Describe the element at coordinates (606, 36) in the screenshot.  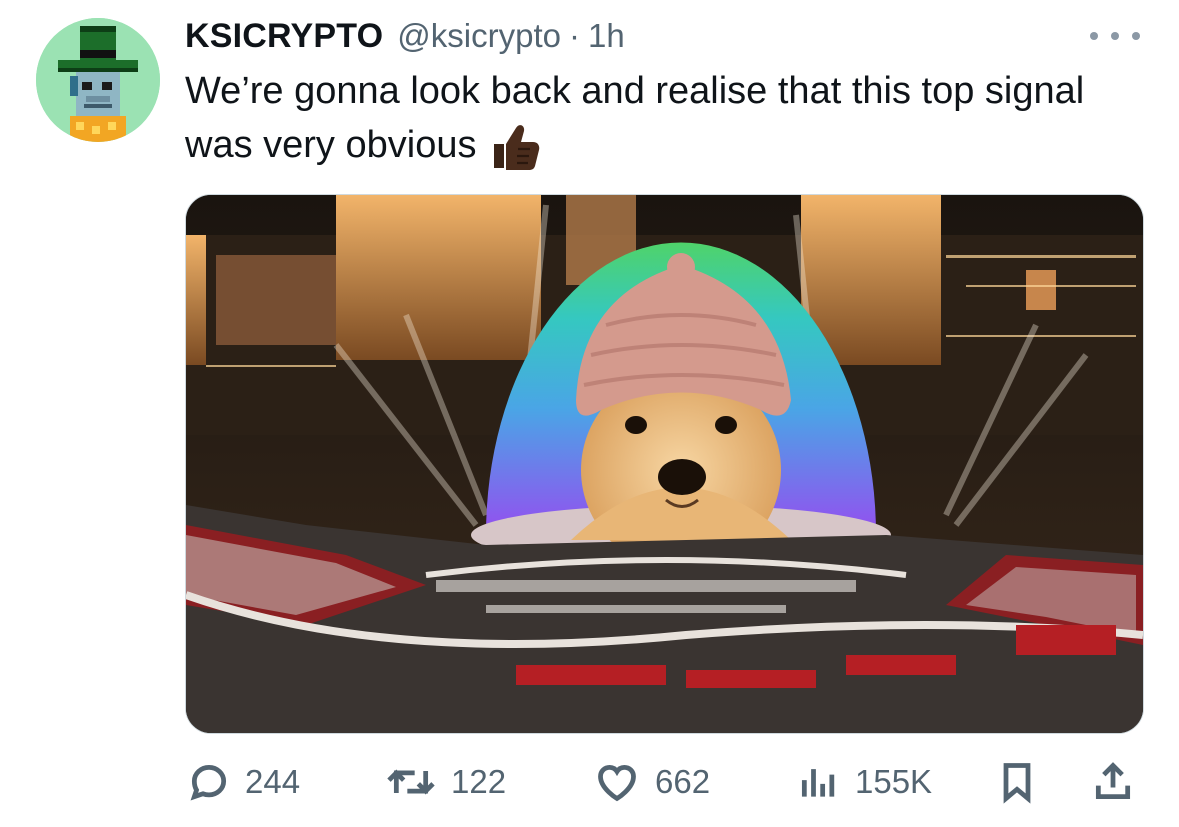
I see `timestamp: 1h` at that location.